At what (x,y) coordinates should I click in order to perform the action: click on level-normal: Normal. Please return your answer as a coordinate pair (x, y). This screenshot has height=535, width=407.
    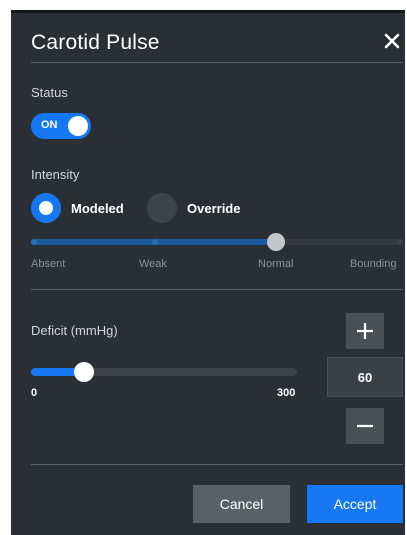
    Looking at the image, I should click on (276, 264).